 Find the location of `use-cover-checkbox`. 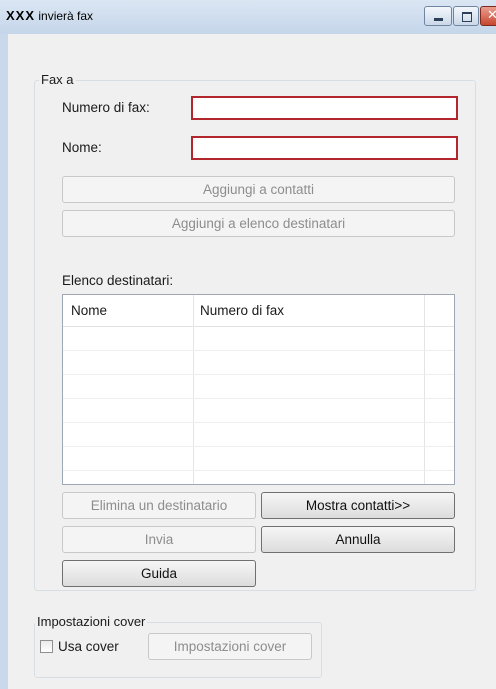

use-cover-checkbox is located at coordinates (46, 646).